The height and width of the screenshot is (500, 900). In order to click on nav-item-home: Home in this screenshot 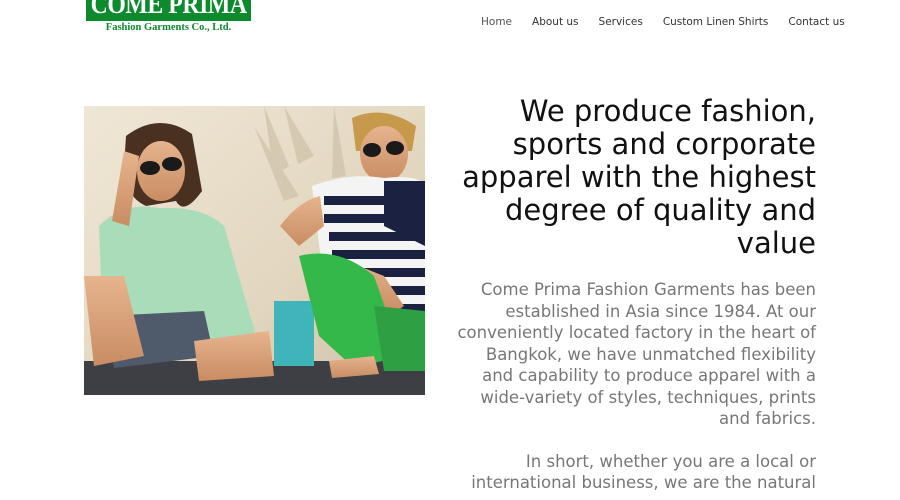, I will do `click(496, 22)`.